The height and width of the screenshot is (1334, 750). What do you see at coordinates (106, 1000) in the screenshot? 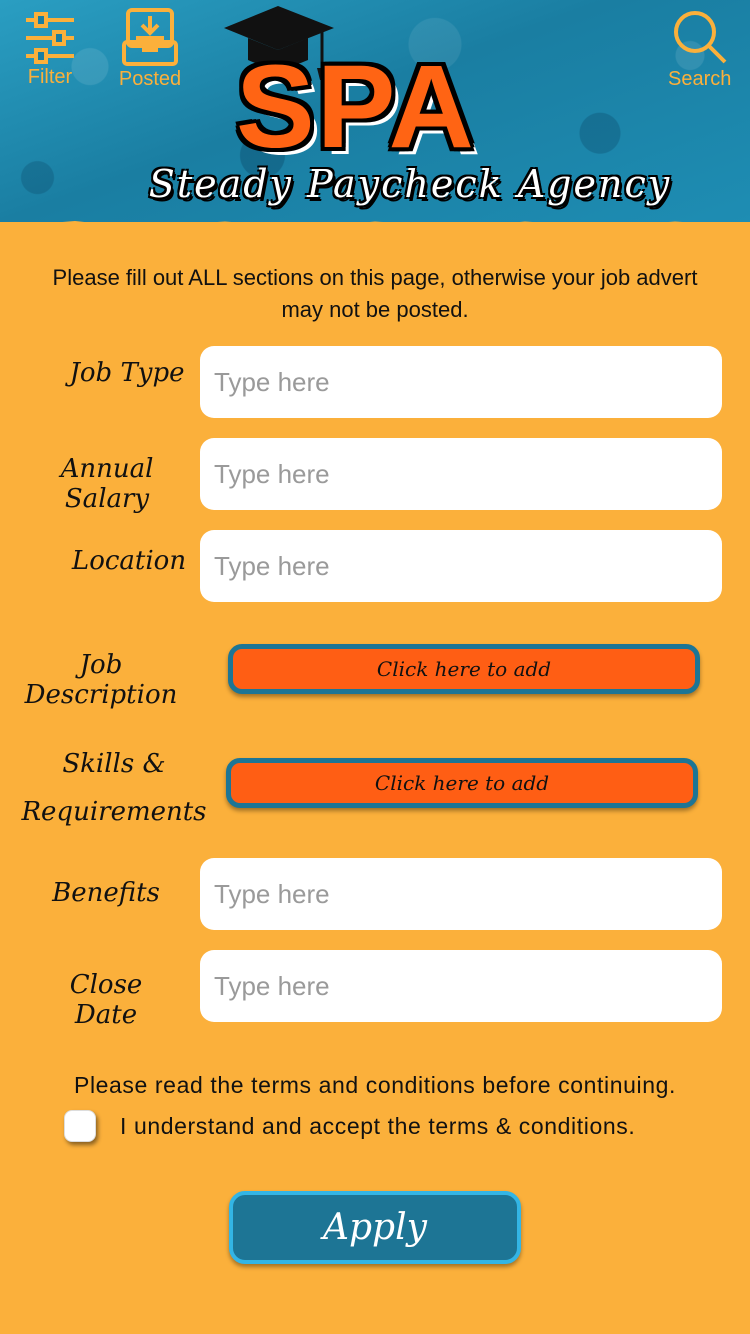
I see `close-date-label: Close Date` at bounding box center [106, 1000].